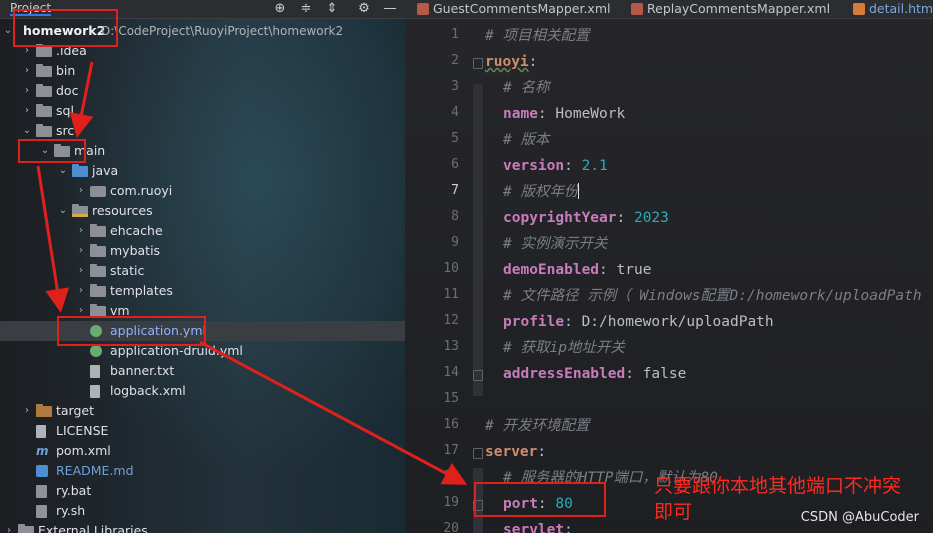 The height and width of the screenshot is (533, 933). What do you see at coordinates (778, 486) in the screenshot?
I see `annotation-text-line1: 只要跟你本地其他端口不冲突` at bounding box center [778, 486].